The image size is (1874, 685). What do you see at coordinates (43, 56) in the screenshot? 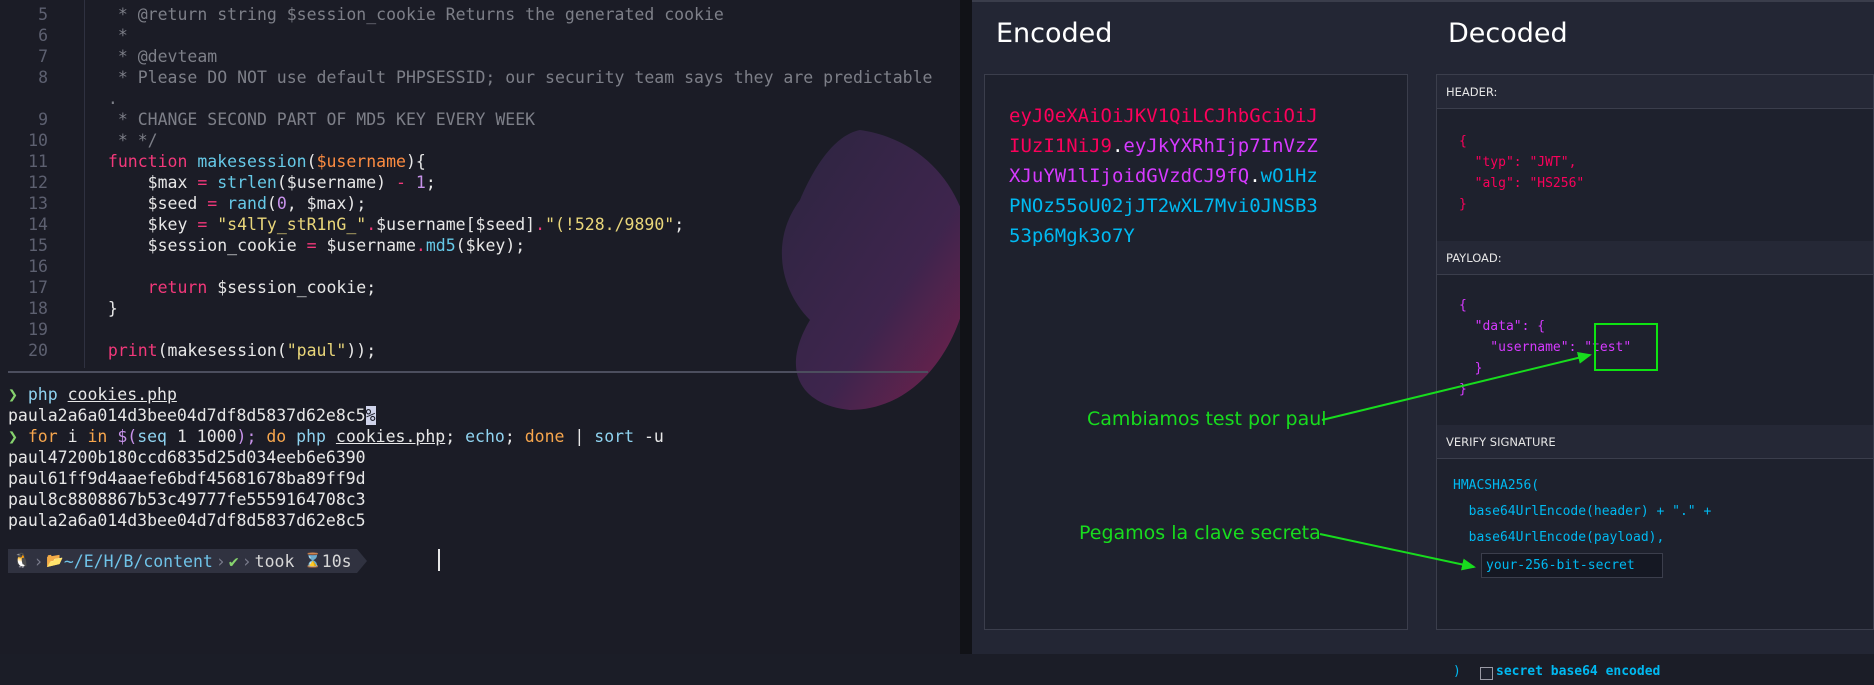
I see `line-number: 7` at bounding box center [43, 56].